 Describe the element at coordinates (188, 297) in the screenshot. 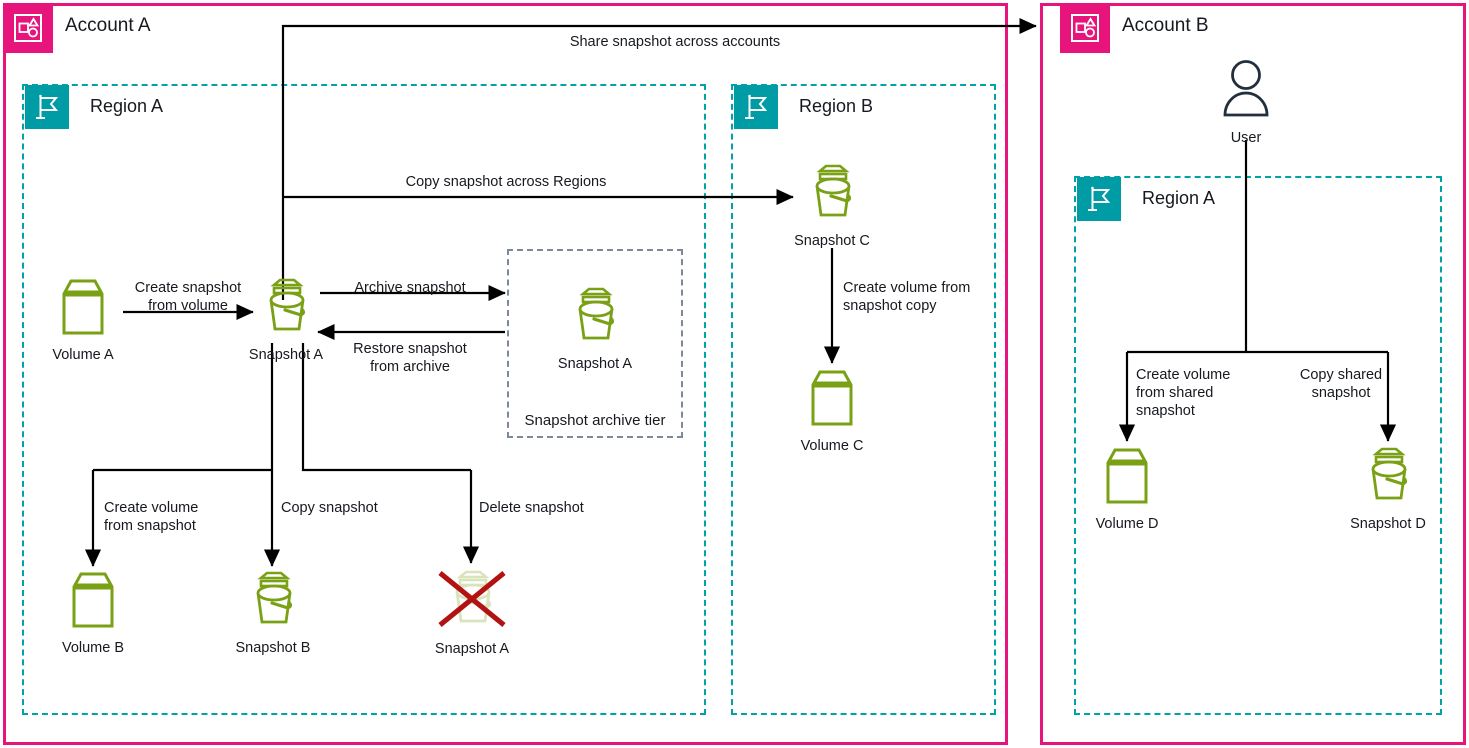

I see `edge-label-create-snapshot-from-volume: Create snapshot from volume` at that location.